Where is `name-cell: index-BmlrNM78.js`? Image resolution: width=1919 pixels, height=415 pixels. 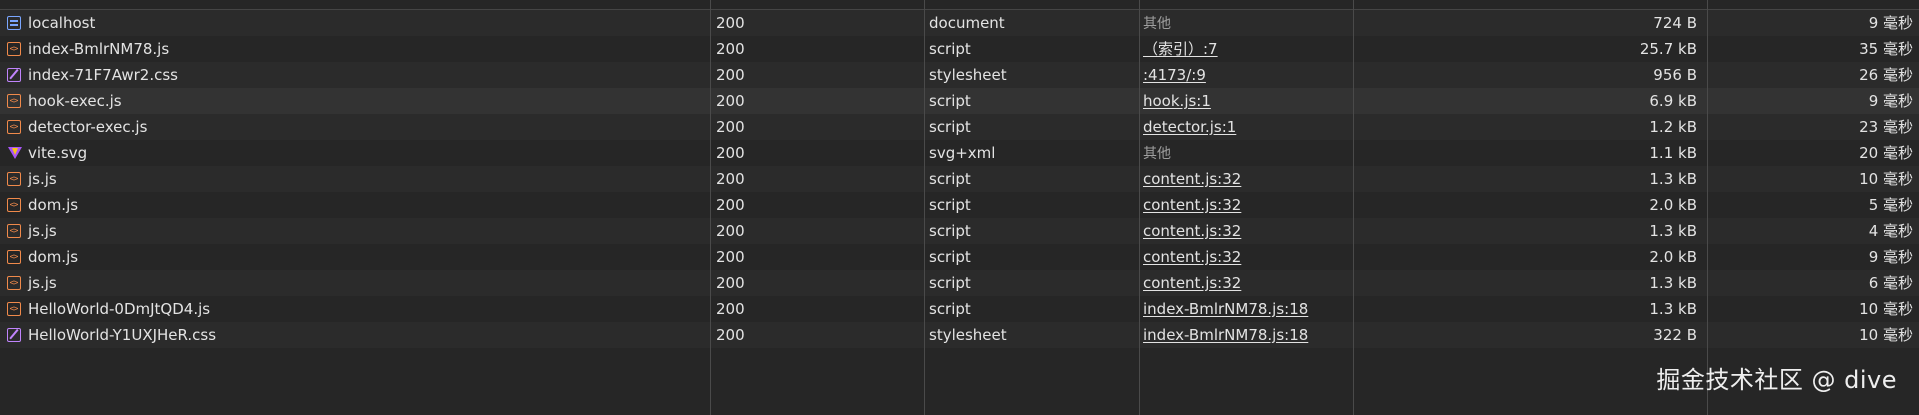
name-cell: index-BmlrNM78.js is located at coordinates (355, 49).